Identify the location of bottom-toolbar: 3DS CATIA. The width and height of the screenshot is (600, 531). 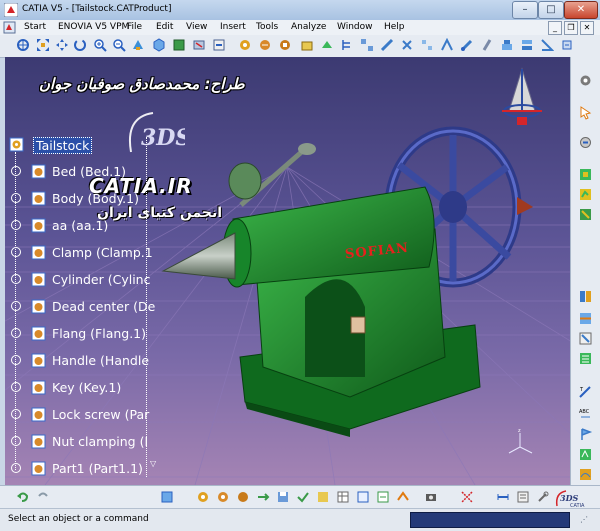
(300, 497).